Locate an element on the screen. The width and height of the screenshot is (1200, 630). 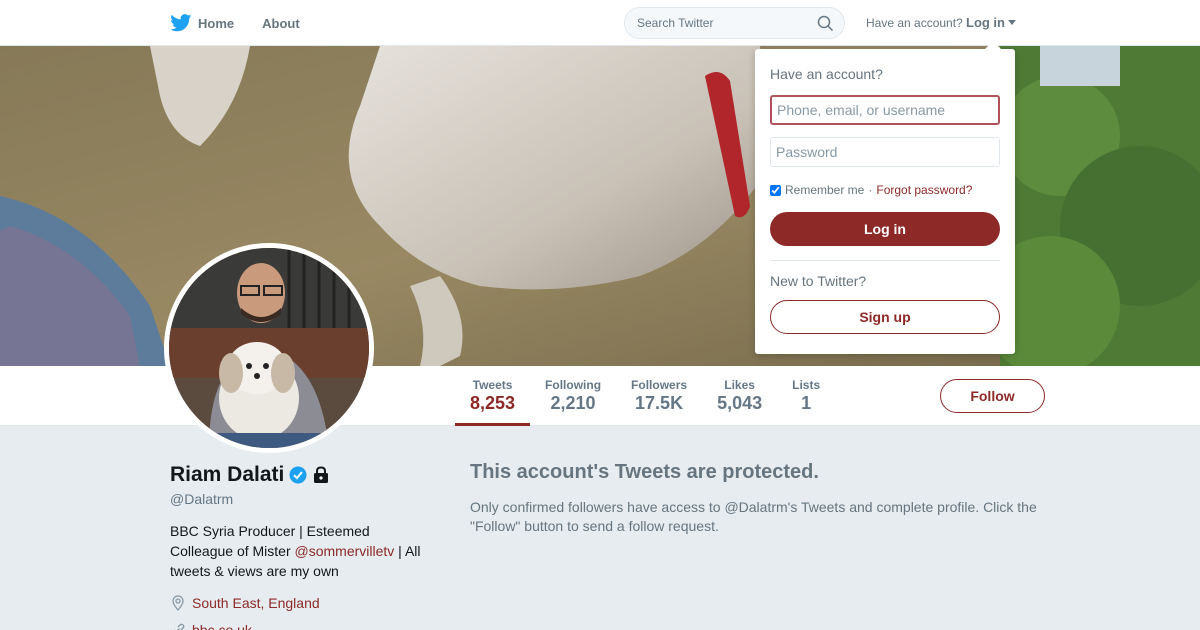
login-button: Log in is located at coordinates (885, 229).